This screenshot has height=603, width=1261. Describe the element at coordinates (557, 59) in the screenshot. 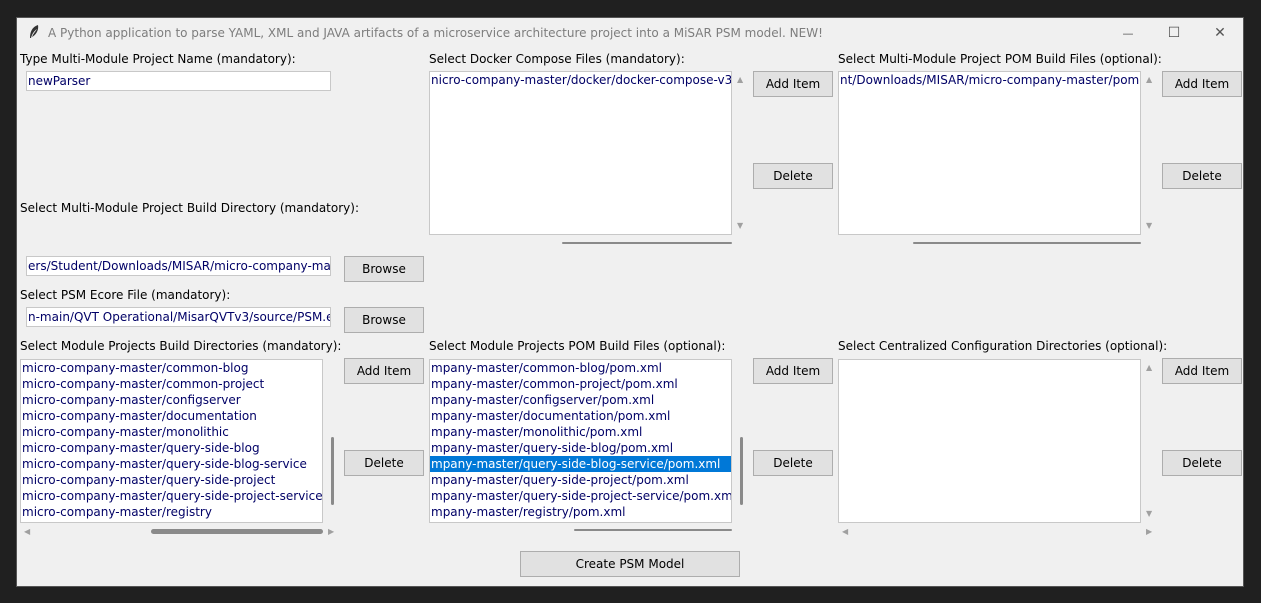

I see `docker-compose-label: Select Docker Compose Files (mandatory):` at that location.